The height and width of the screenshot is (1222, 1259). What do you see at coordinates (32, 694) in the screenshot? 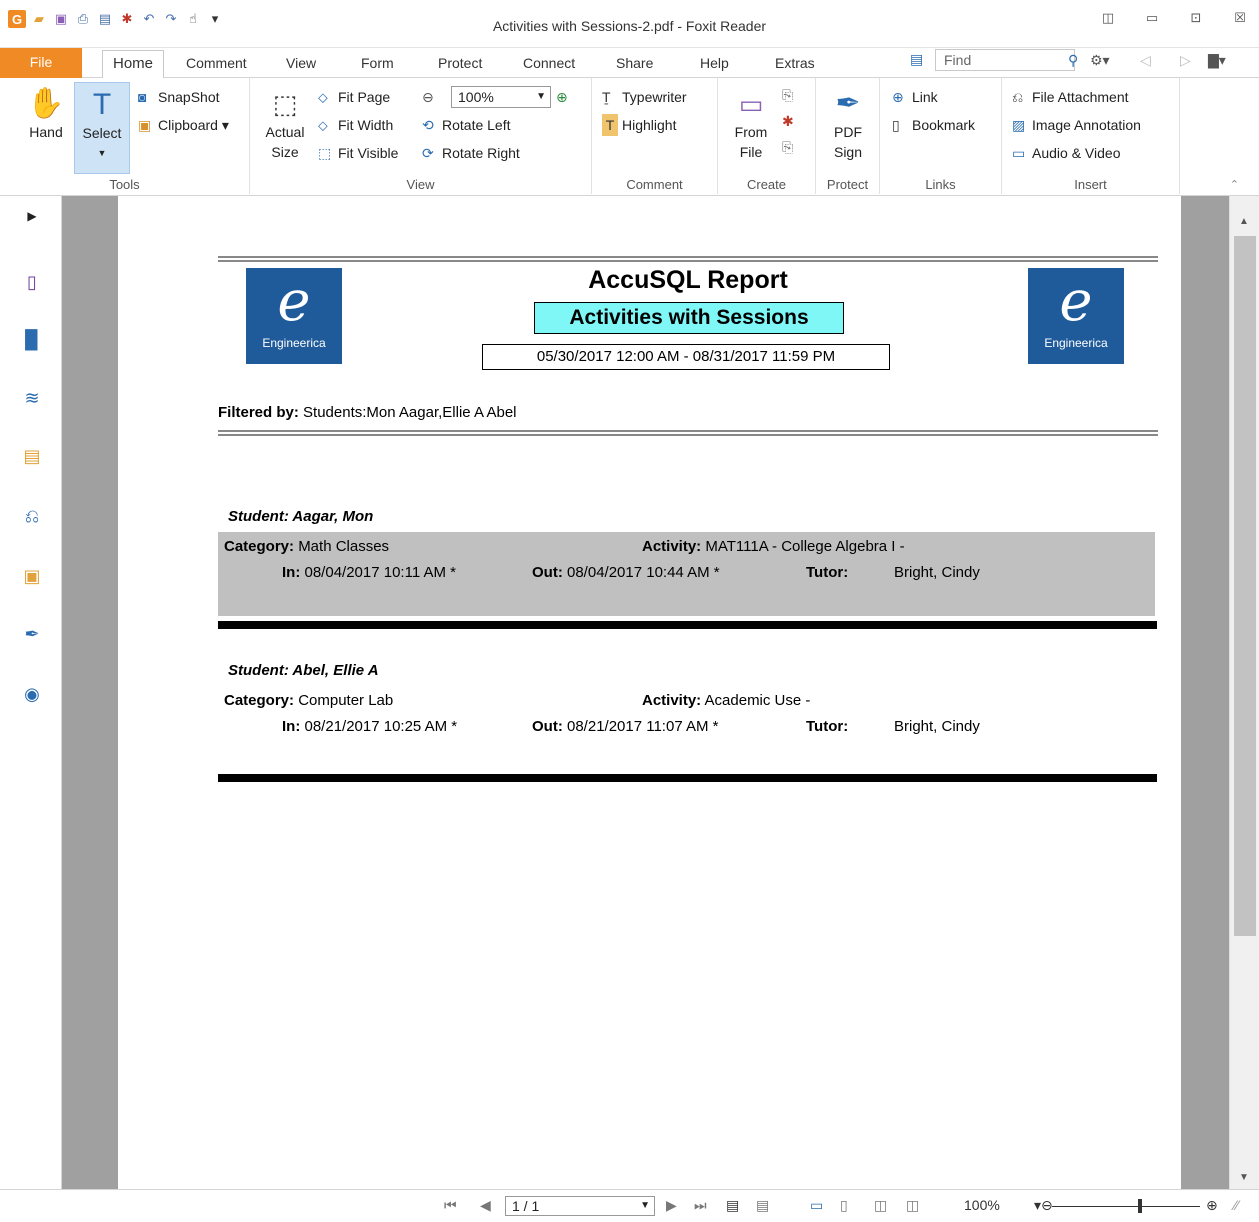
I see `fingerprint-icon: ◉` at bounding box center [32, 694].